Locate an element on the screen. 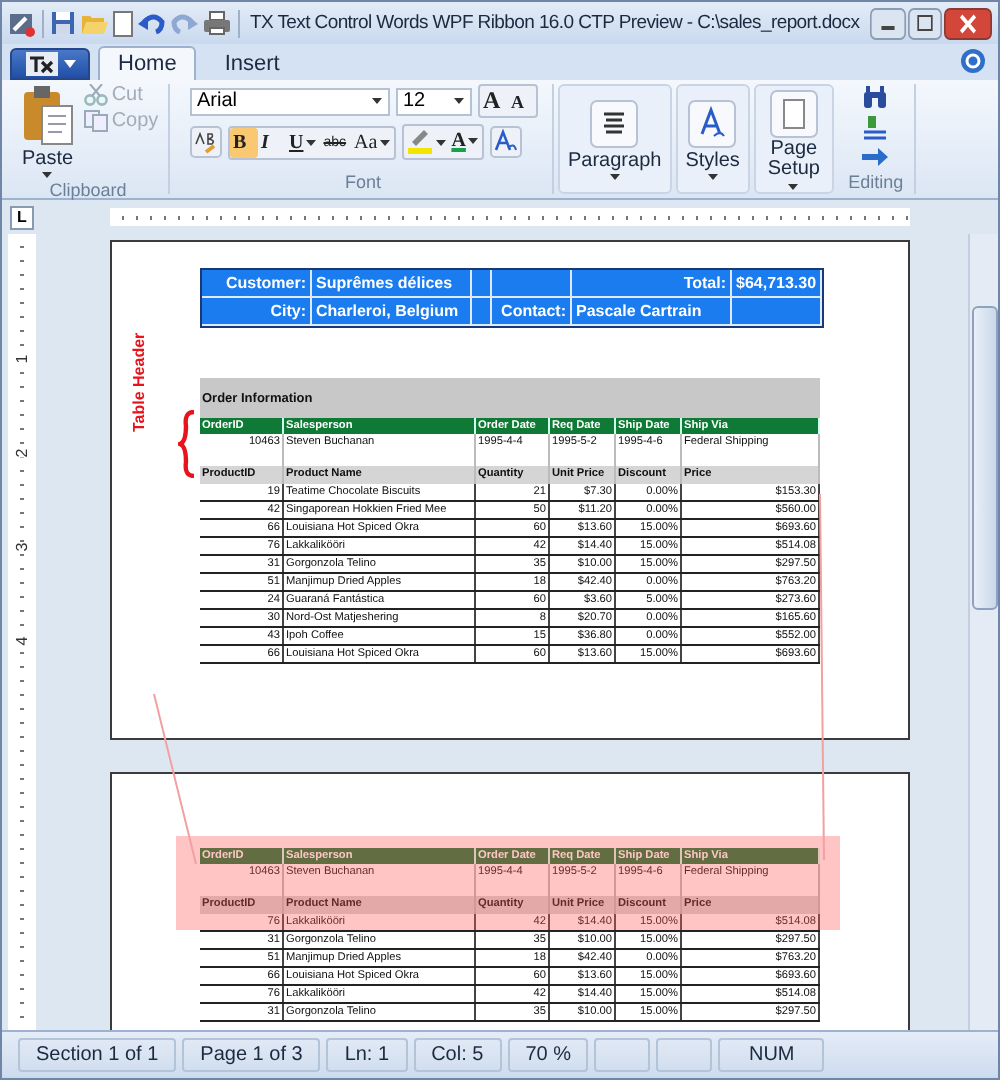  ruler-number: 1 is located at coordinates (22, 359).